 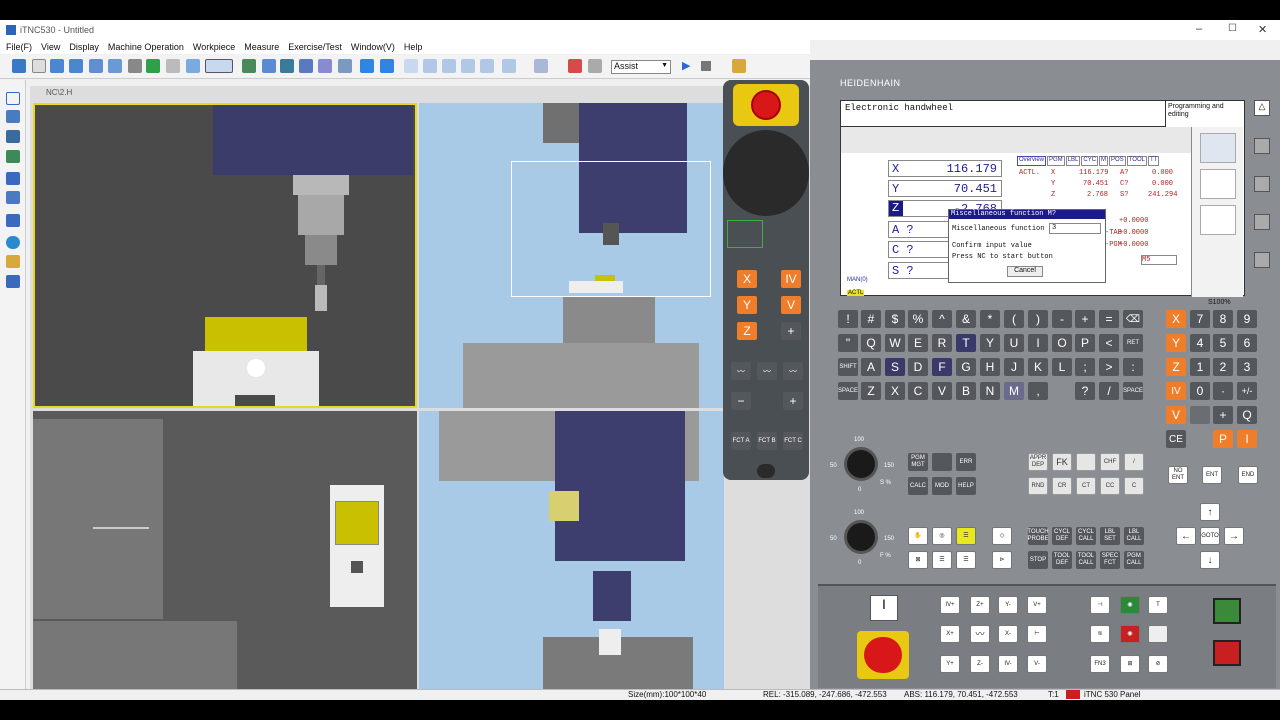 What do you see at coordinates (571, 550) in the screenshot?
I see `viewport-side` at bounding box center [571, 550].